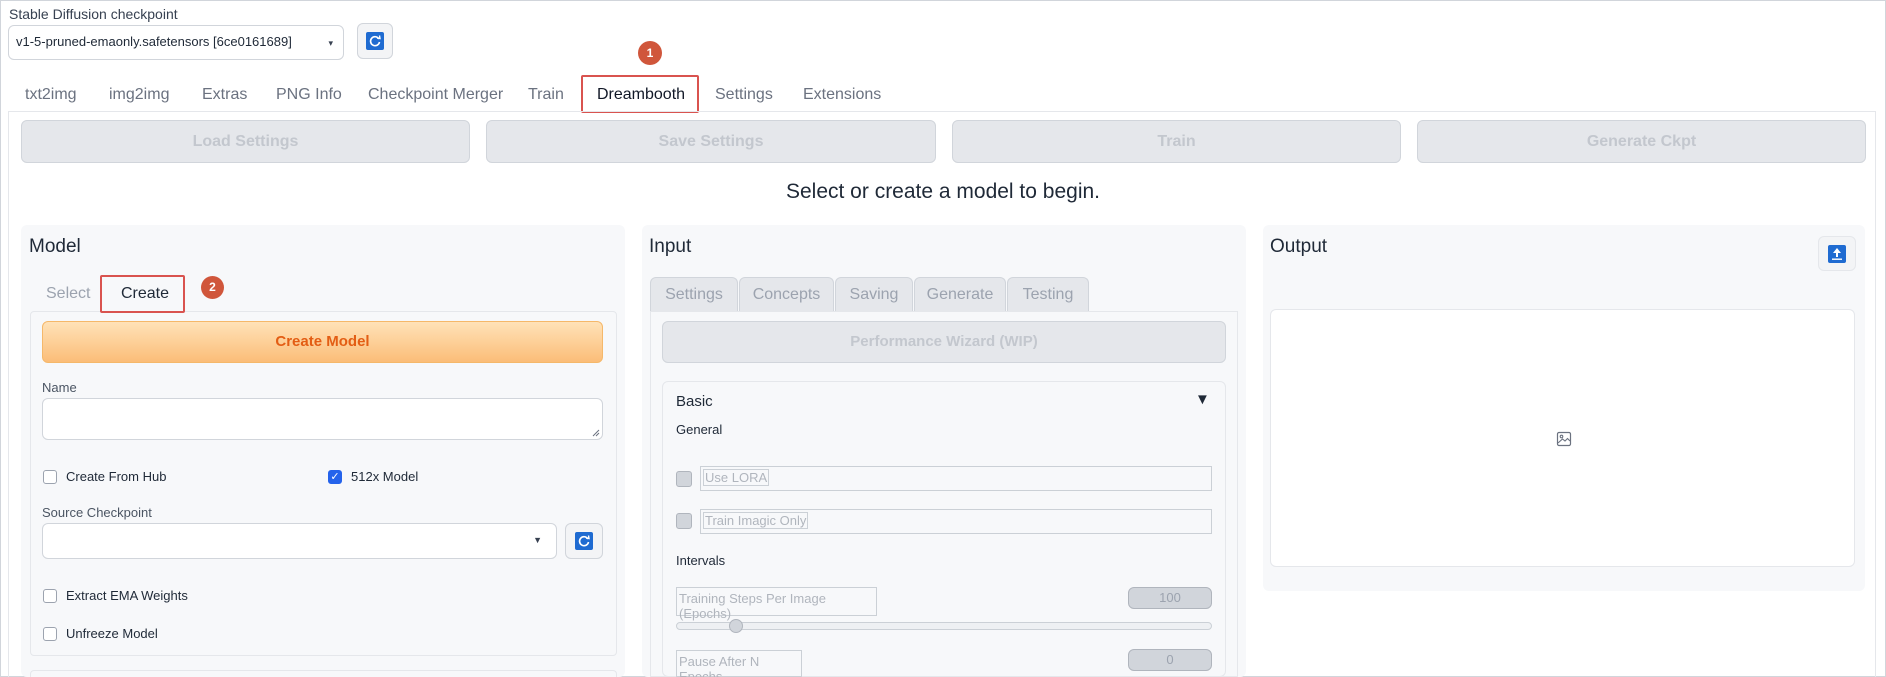  I want to click on tab-png-info: PNG Info, so click(309, 95).